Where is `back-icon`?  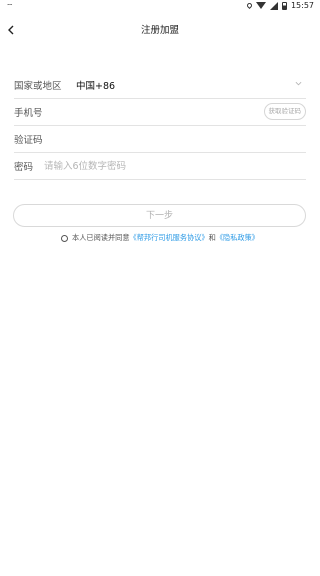 back-icon is located at coordinates (11, 30).